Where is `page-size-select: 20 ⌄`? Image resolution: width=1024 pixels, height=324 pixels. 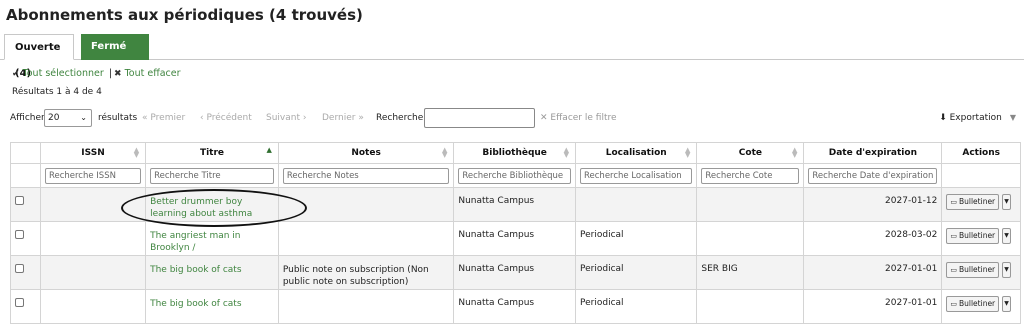
page-size-select: 20 ⌄ is located at coordinates (68, 118).